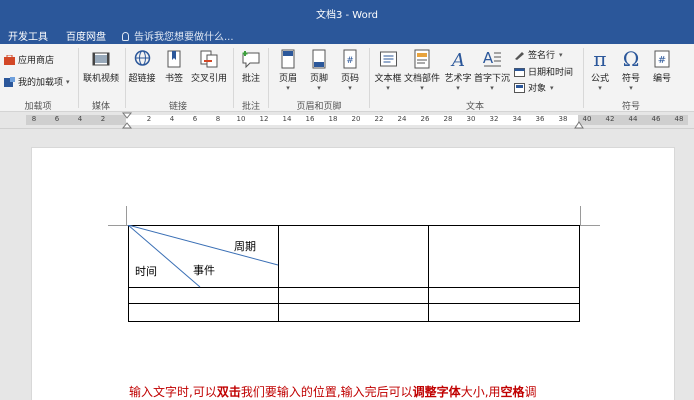  Describe the element at coordinates (517, 119) in the screenshot. I see `ruler-number: 34` at that location.